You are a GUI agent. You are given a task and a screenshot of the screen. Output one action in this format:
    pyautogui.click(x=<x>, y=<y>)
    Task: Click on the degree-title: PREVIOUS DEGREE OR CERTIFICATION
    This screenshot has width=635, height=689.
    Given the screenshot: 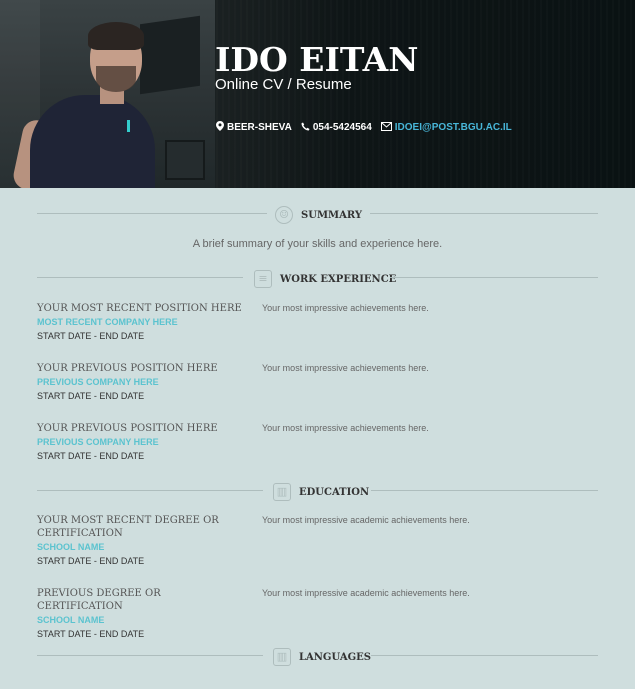 What is the action you would take?
    pyautogui.click(x=99, y=600)
    